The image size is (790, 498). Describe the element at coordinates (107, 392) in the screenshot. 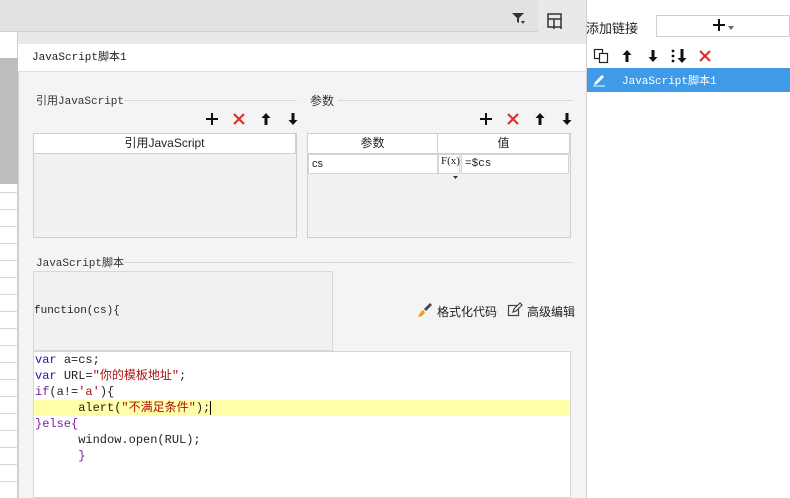

I see `code-text: ){` at that location.